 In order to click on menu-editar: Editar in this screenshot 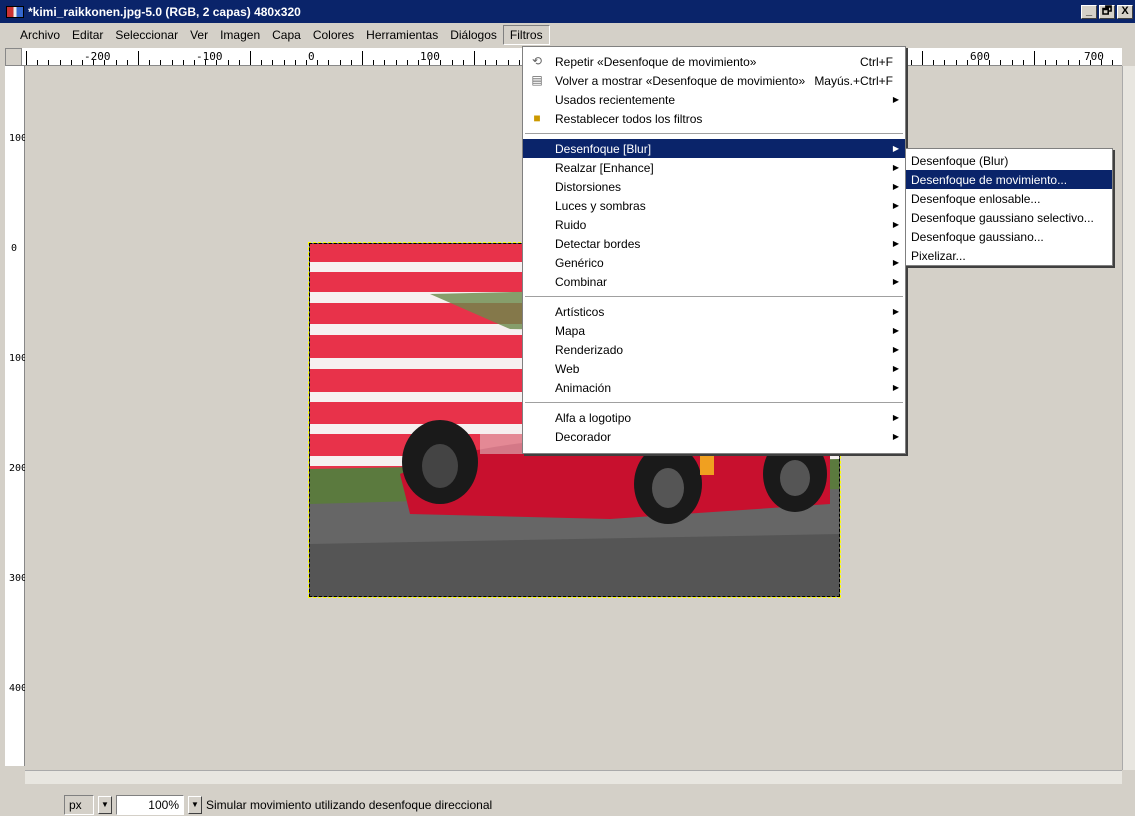, I will do `click(87, 35)`.